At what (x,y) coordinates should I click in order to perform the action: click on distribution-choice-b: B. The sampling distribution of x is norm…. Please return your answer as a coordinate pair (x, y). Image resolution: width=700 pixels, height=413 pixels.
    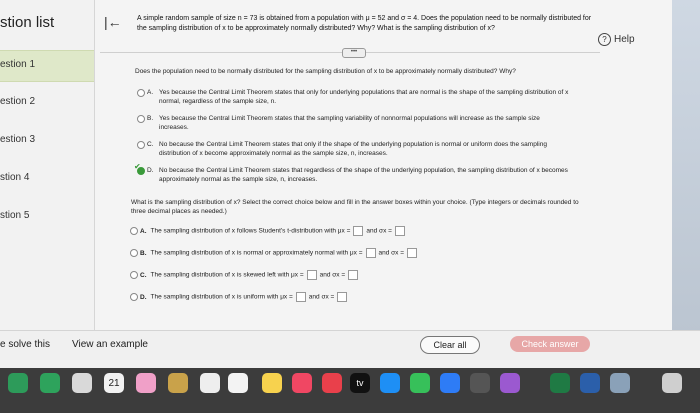
    Looking at the image, I should click on (275, 253).